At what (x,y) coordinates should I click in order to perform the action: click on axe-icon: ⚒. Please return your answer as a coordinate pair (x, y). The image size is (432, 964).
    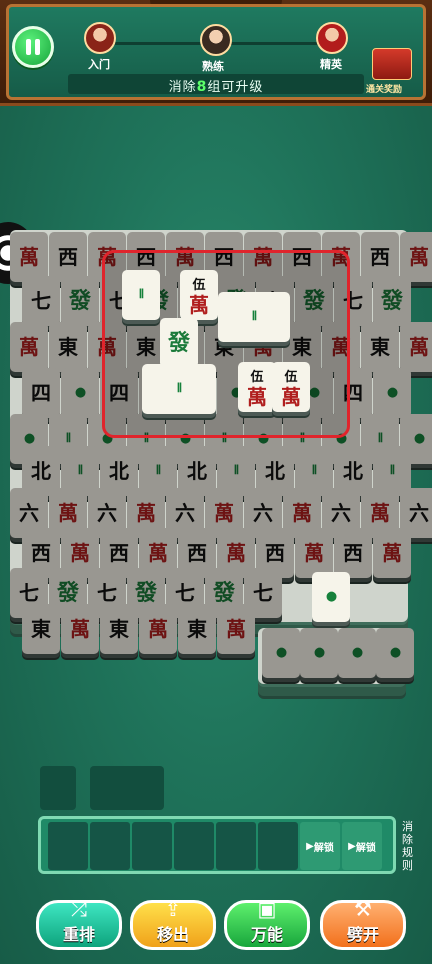
    Looking at the image, I should click on (363, 909).